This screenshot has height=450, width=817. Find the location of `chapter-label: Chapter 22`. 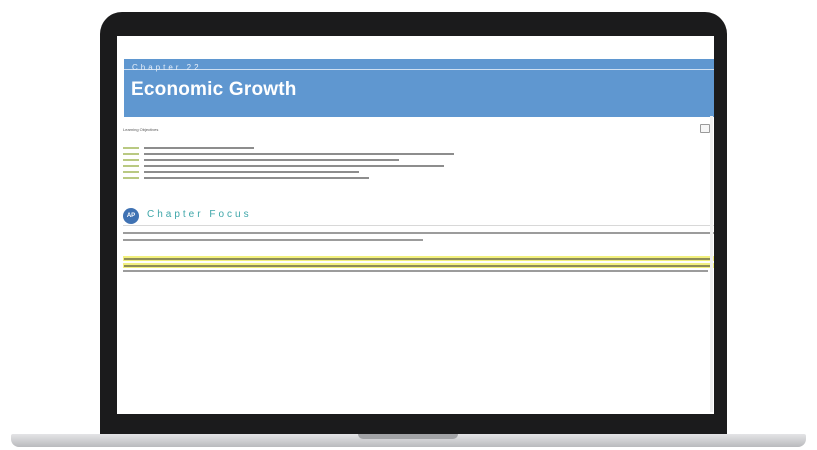

chapter-label: Chapter 22 is located at coordinates (167, 67).